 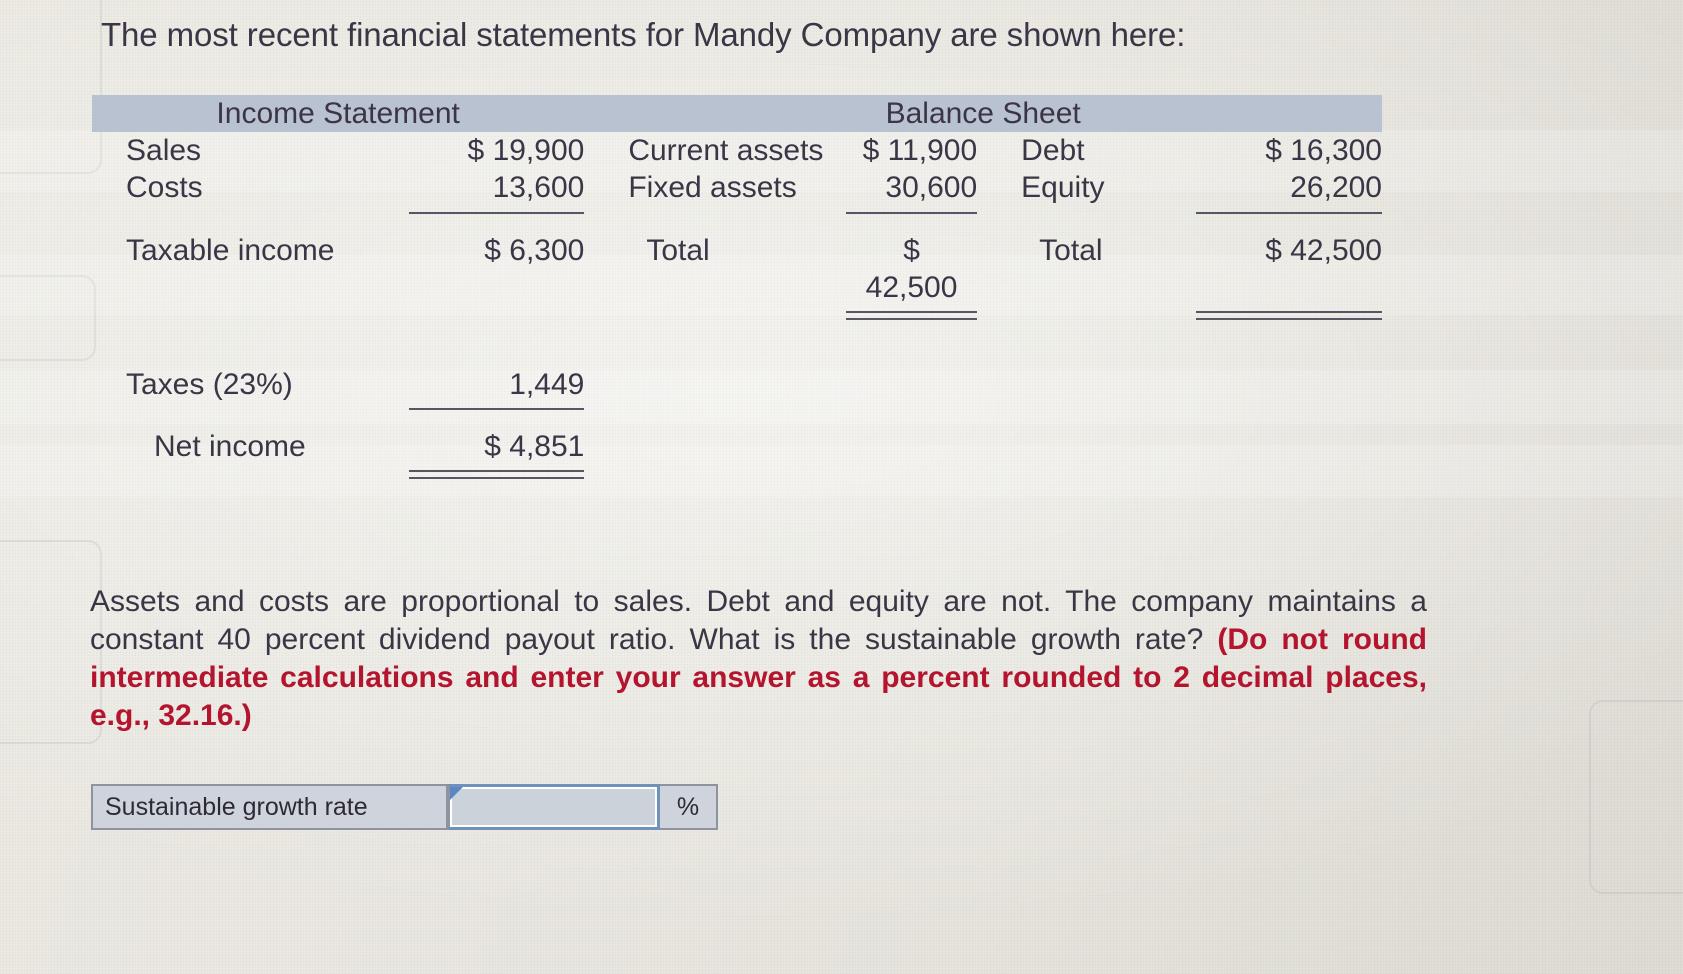 What do you see at coordinates (911, 287) in the screenshot?
I see `total-assets-amount: 42,500` at bounding box center [911, 287].